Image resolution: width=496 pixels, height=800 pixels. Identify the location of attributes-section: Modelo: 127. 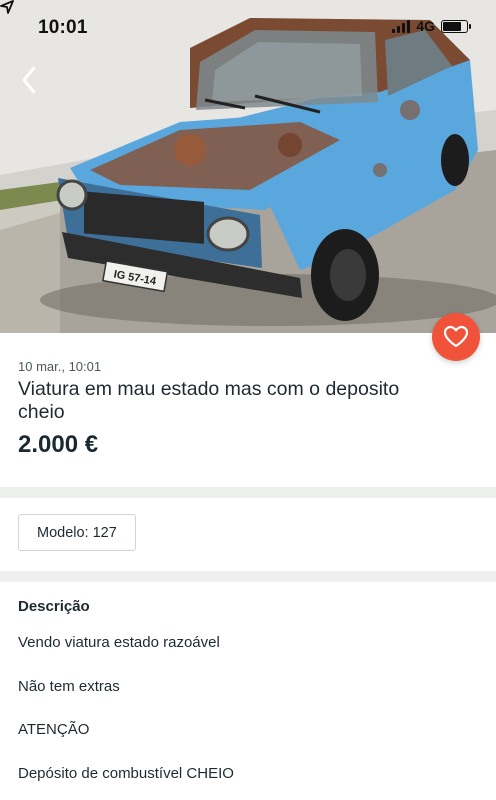
(248, 534).